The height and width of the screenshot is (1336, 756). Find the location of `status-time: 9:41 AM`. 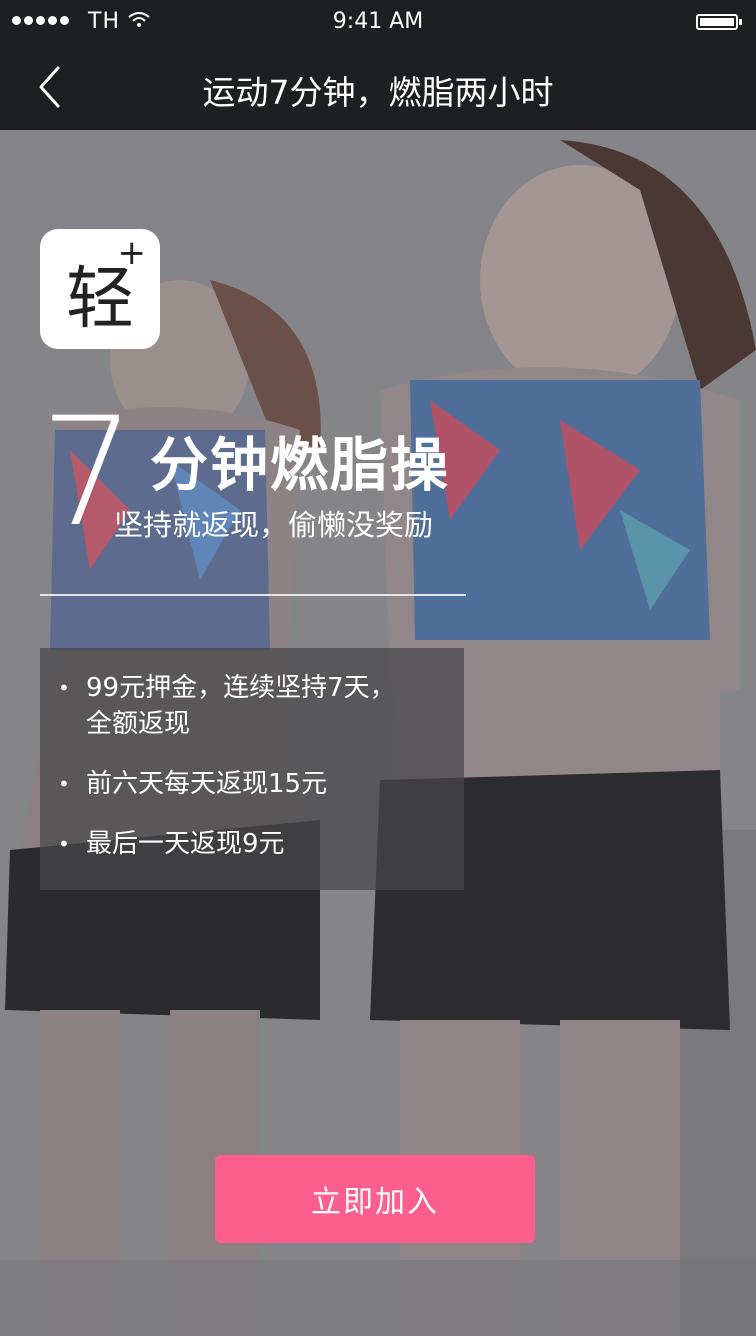

status-time: 9:41 AM is located at coordinates (378, 21).